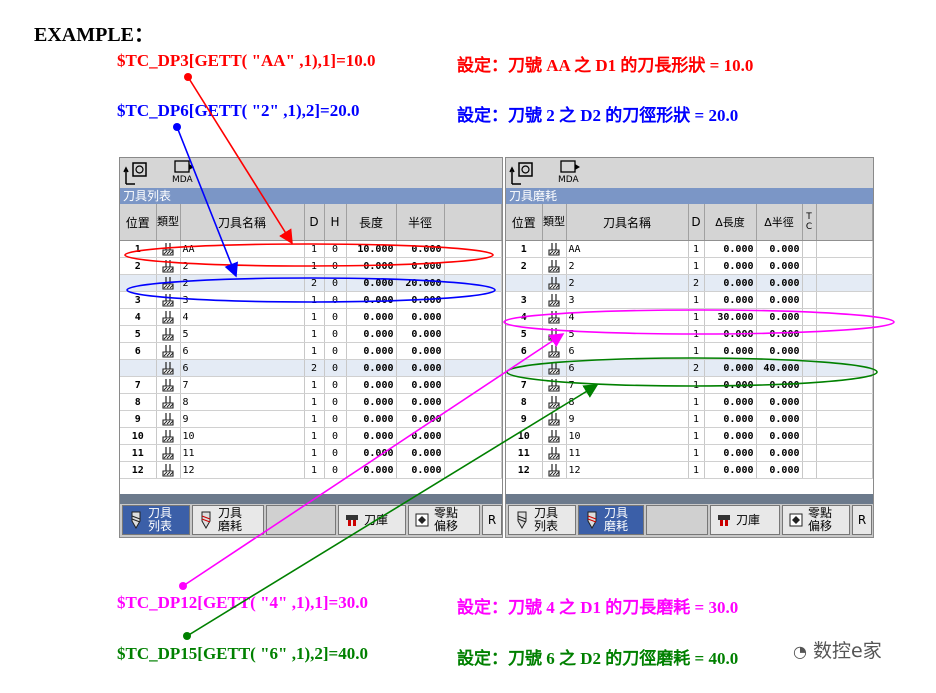  What do you see at coordinates (745, 520) in the screenshot?
I see `softkey-magazine: 刀庫` at bounding box center [745, 520].